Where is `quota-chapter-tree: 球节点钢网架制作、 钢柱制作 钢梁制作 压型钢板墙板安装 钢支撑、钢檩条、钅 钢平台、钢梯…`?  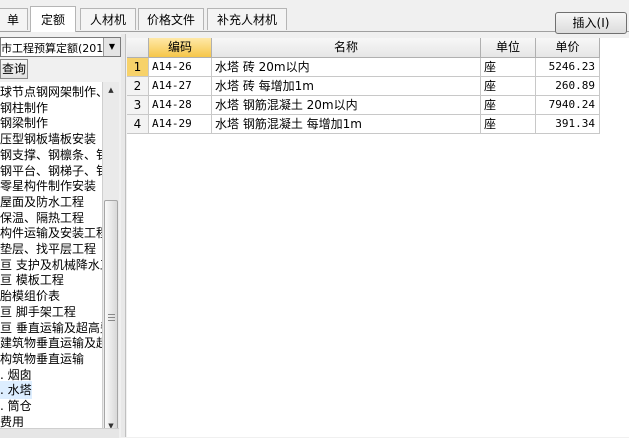
quota-chapter-tree: 球节点钢网架制作、 钢柱制作 钢梁制作 压型钢板墙板安装 钢支撑、钢檩条、钅 钢平台、钢梯… is located at coordinates (51, 258).